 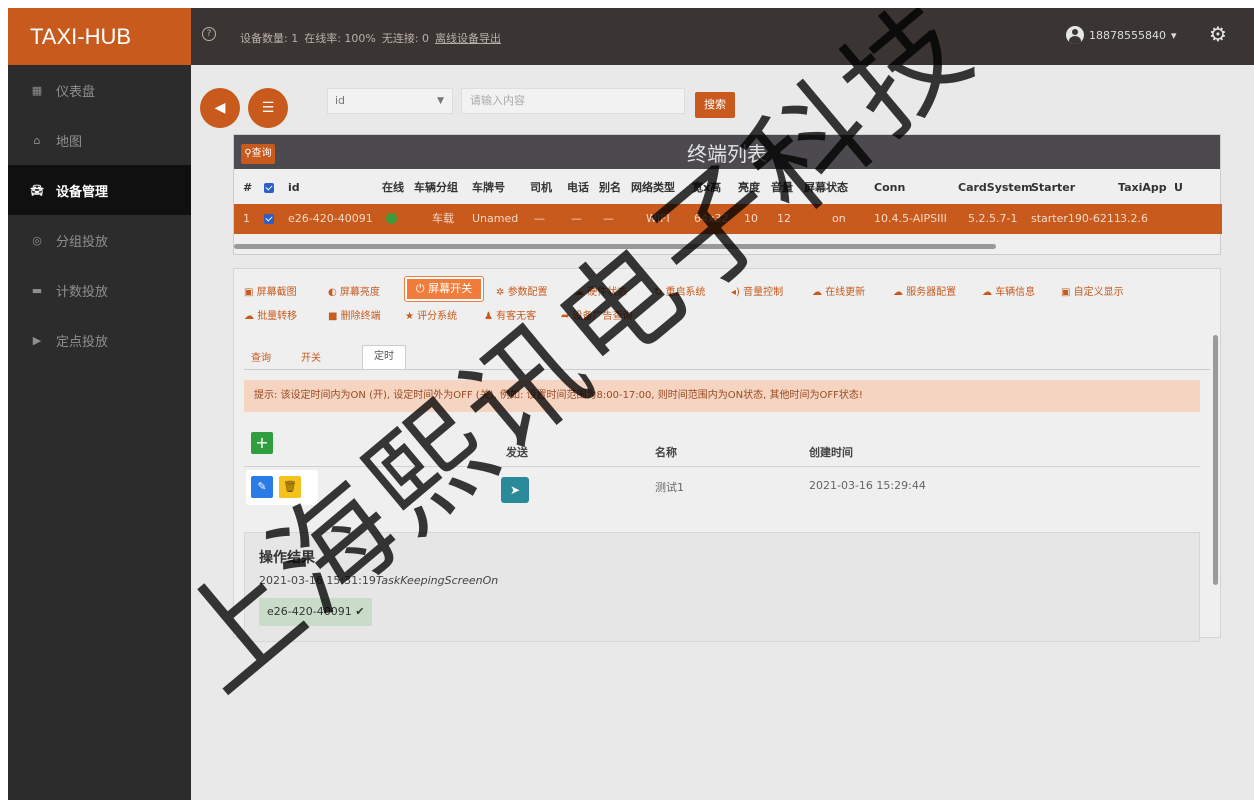 What do you see at coordinates (390, 101) in the screenshot?
I see `search-field-select: id ▼` at bounding box center [390, 101].